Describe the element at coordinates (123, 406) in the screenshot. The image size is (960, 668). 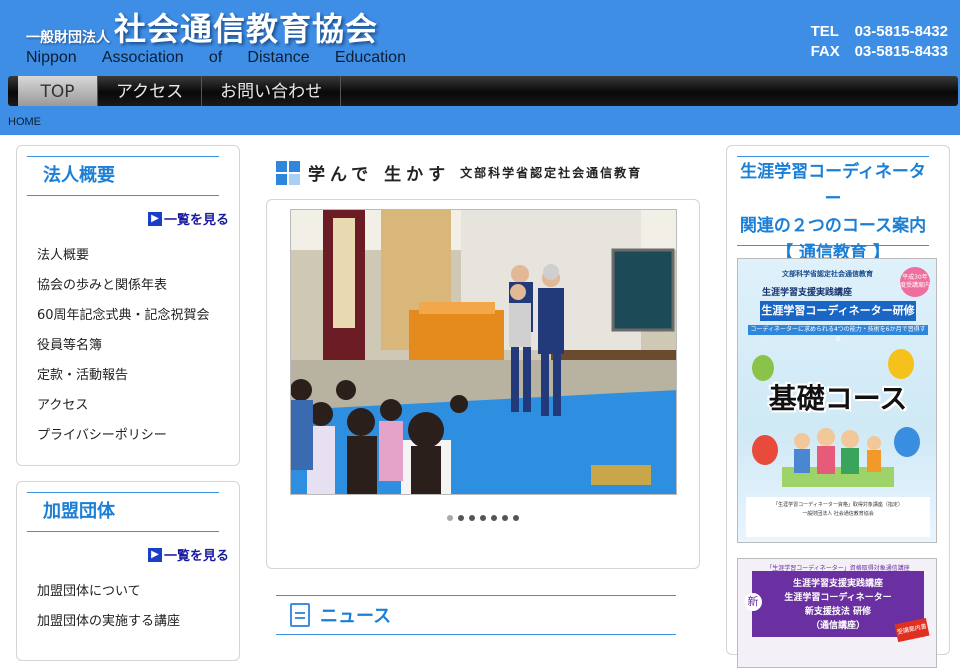
I see `about-item-access: アクセス` at that location.